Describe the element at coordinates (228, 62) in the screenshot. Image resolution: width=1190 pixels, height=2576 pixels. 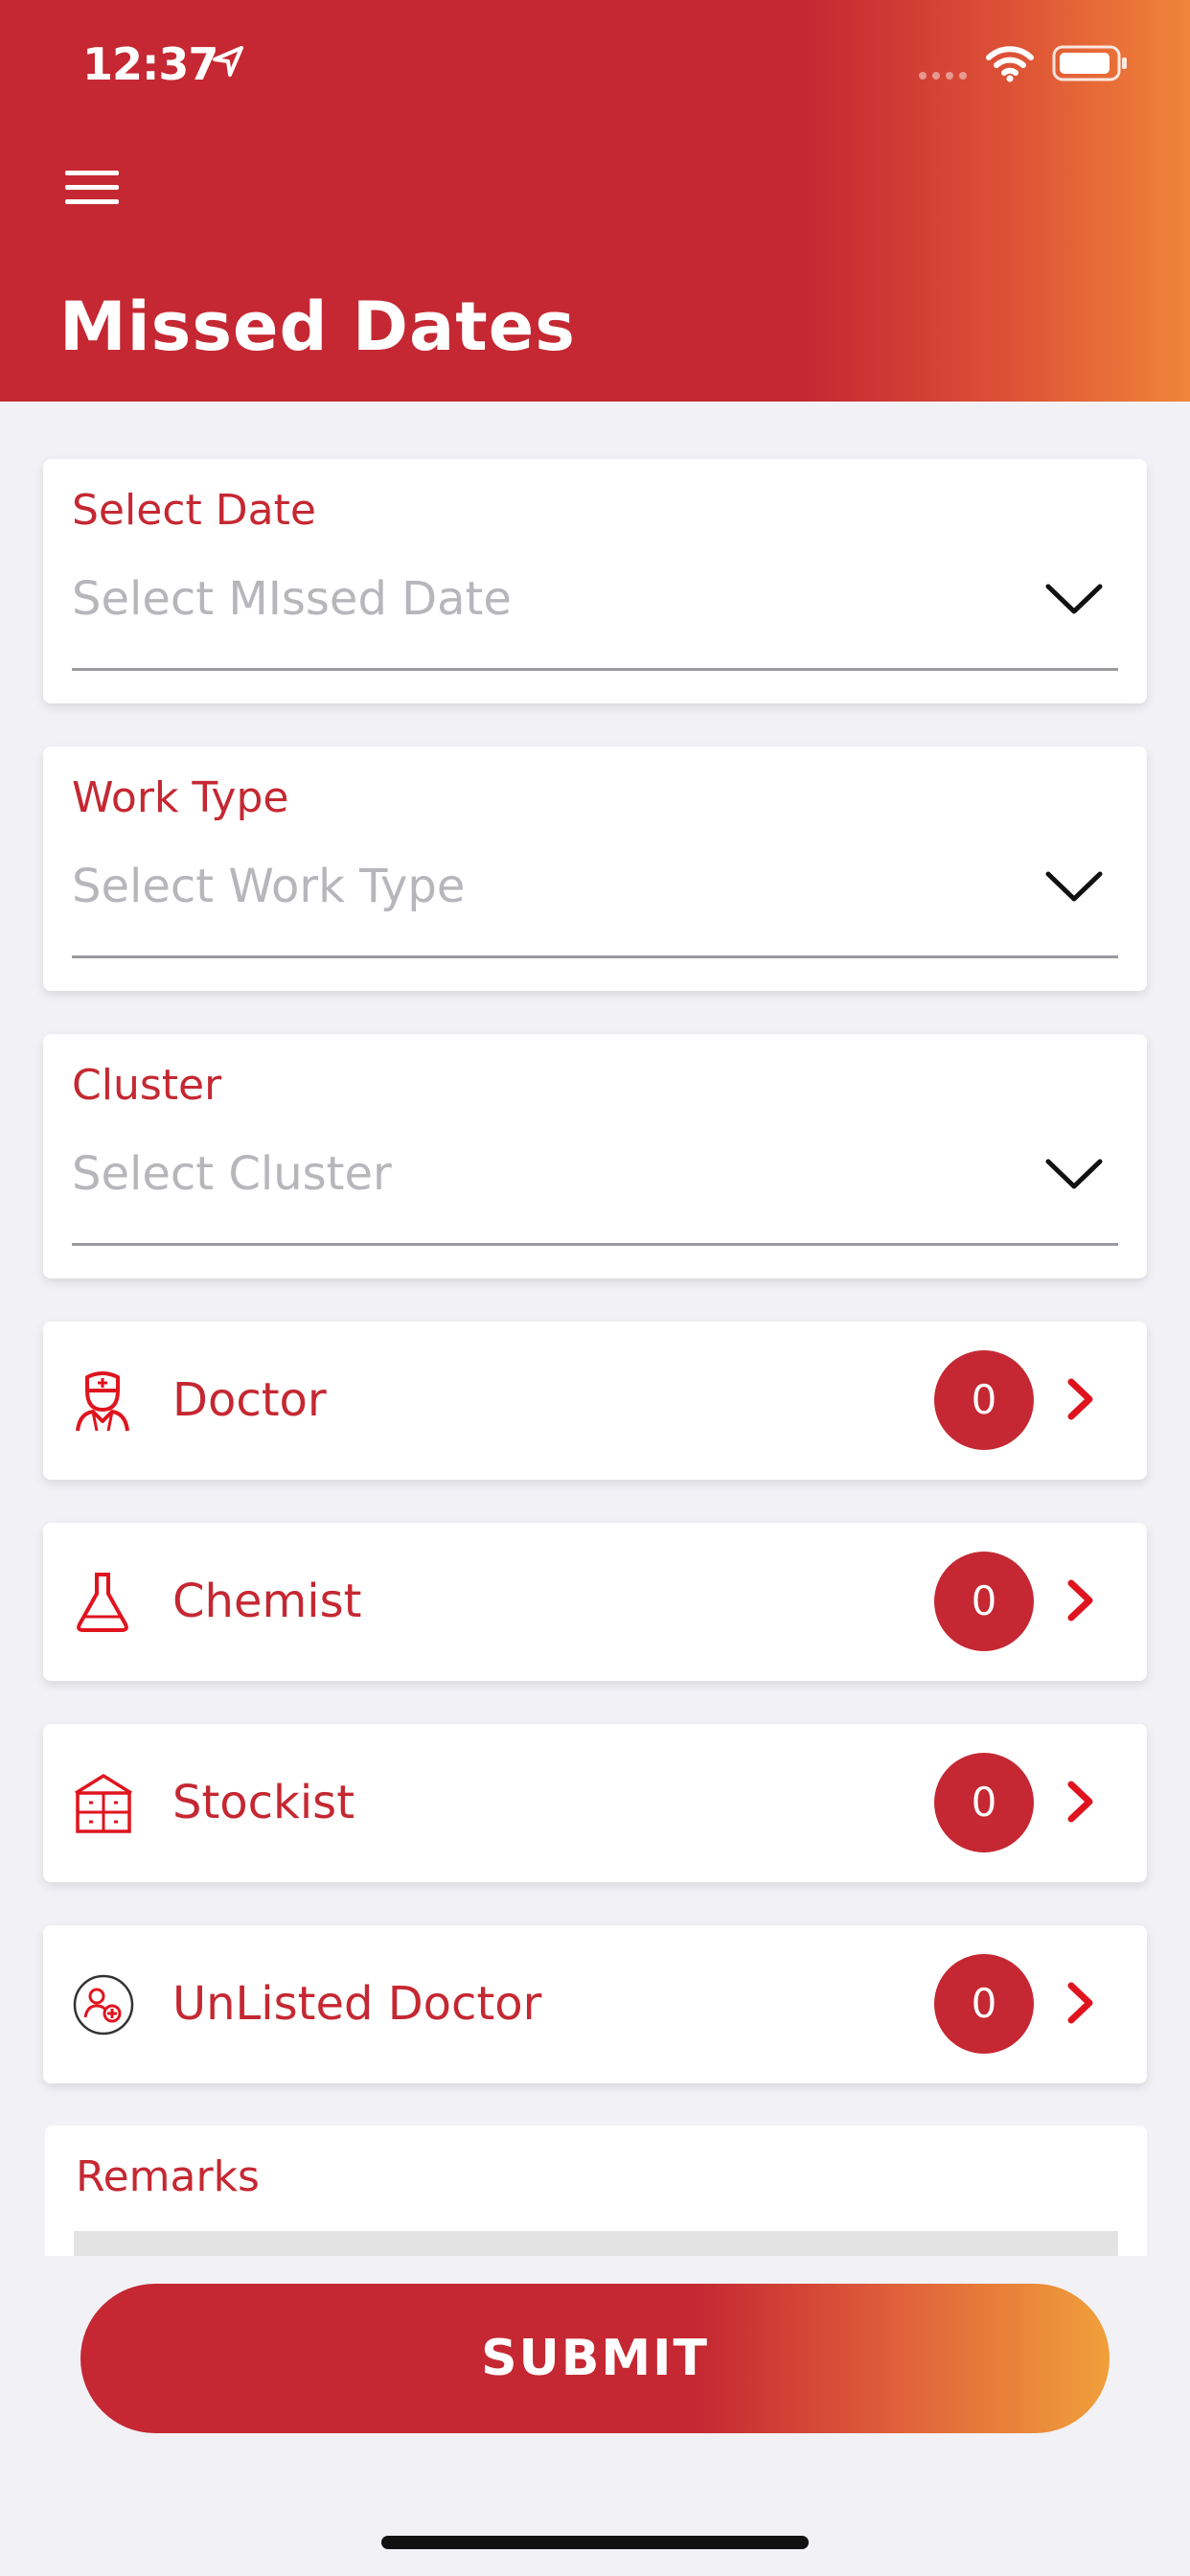
I see `location-arrow-icon` at that location.